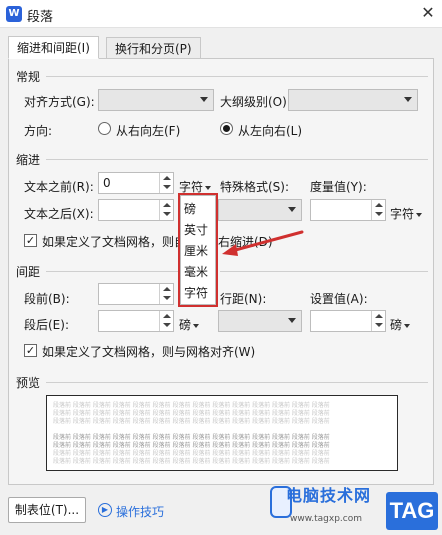 The height and width of the screenshot is (535, 442). Describe the element at coordinates (255, 102) in the screenshot. I see `outline-level-label: 大纲级别(O):` at that location.